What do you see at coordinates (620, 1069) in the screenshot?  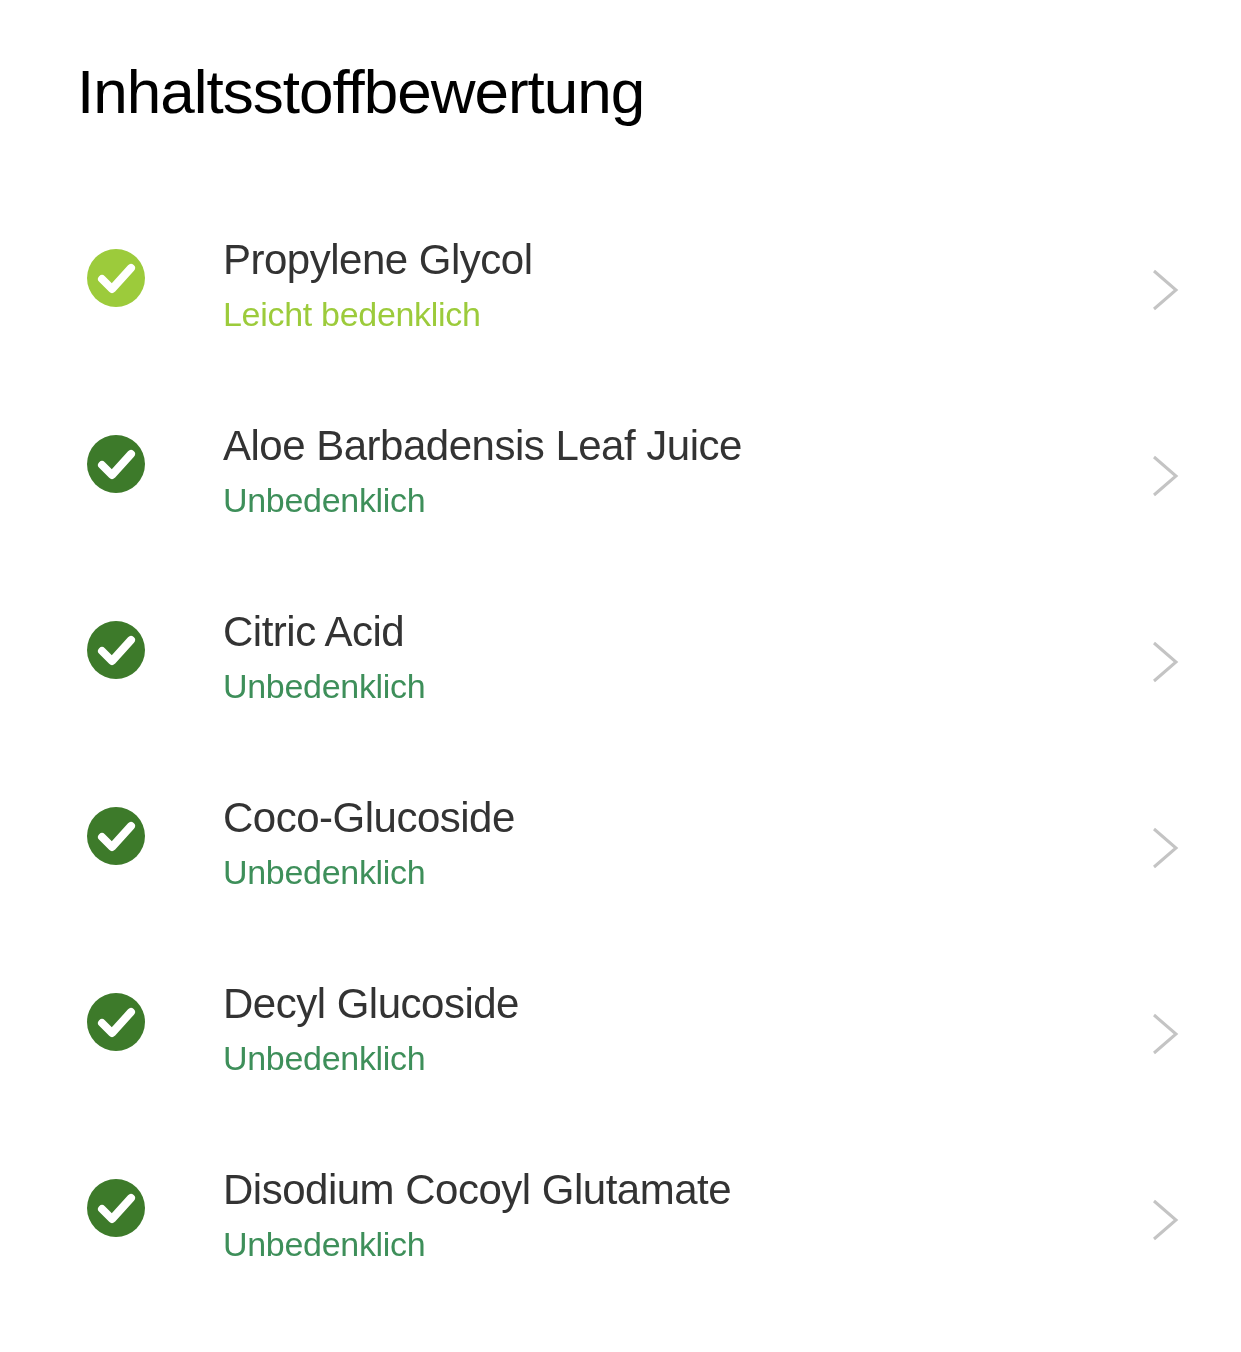 I see `ingredient-row: Decyl Glucoside Unbedenklich` at bounding box center [620, 1069].